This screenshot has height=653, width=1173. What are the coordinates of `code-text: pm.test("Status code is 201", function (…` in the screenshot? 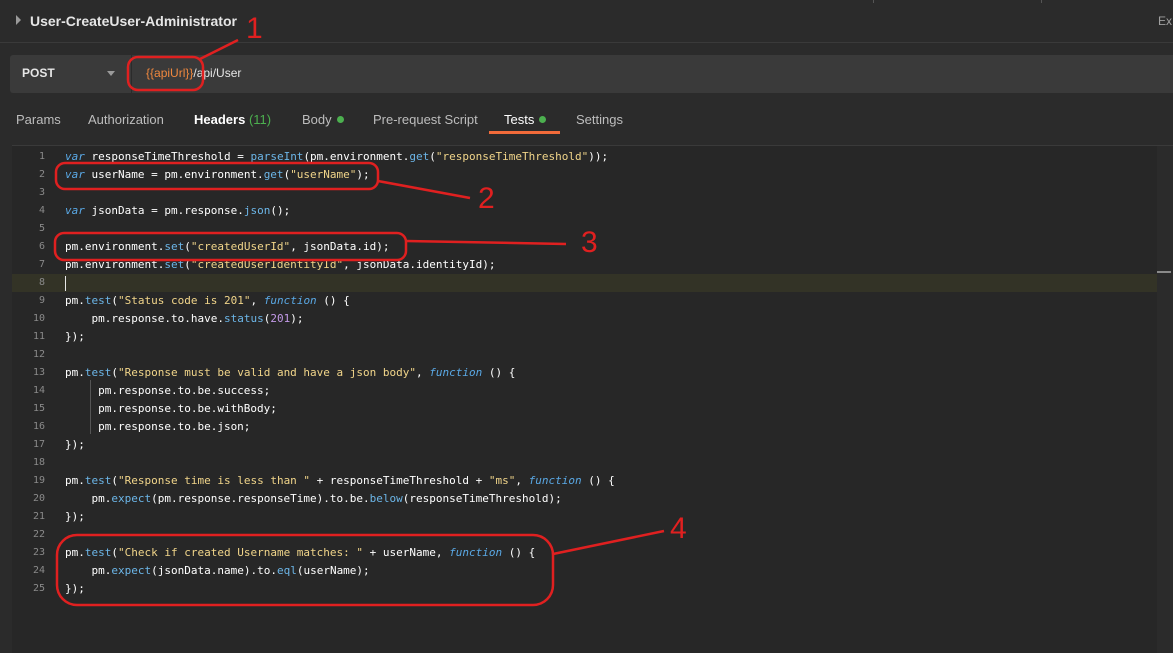 It's located at (207, 300).